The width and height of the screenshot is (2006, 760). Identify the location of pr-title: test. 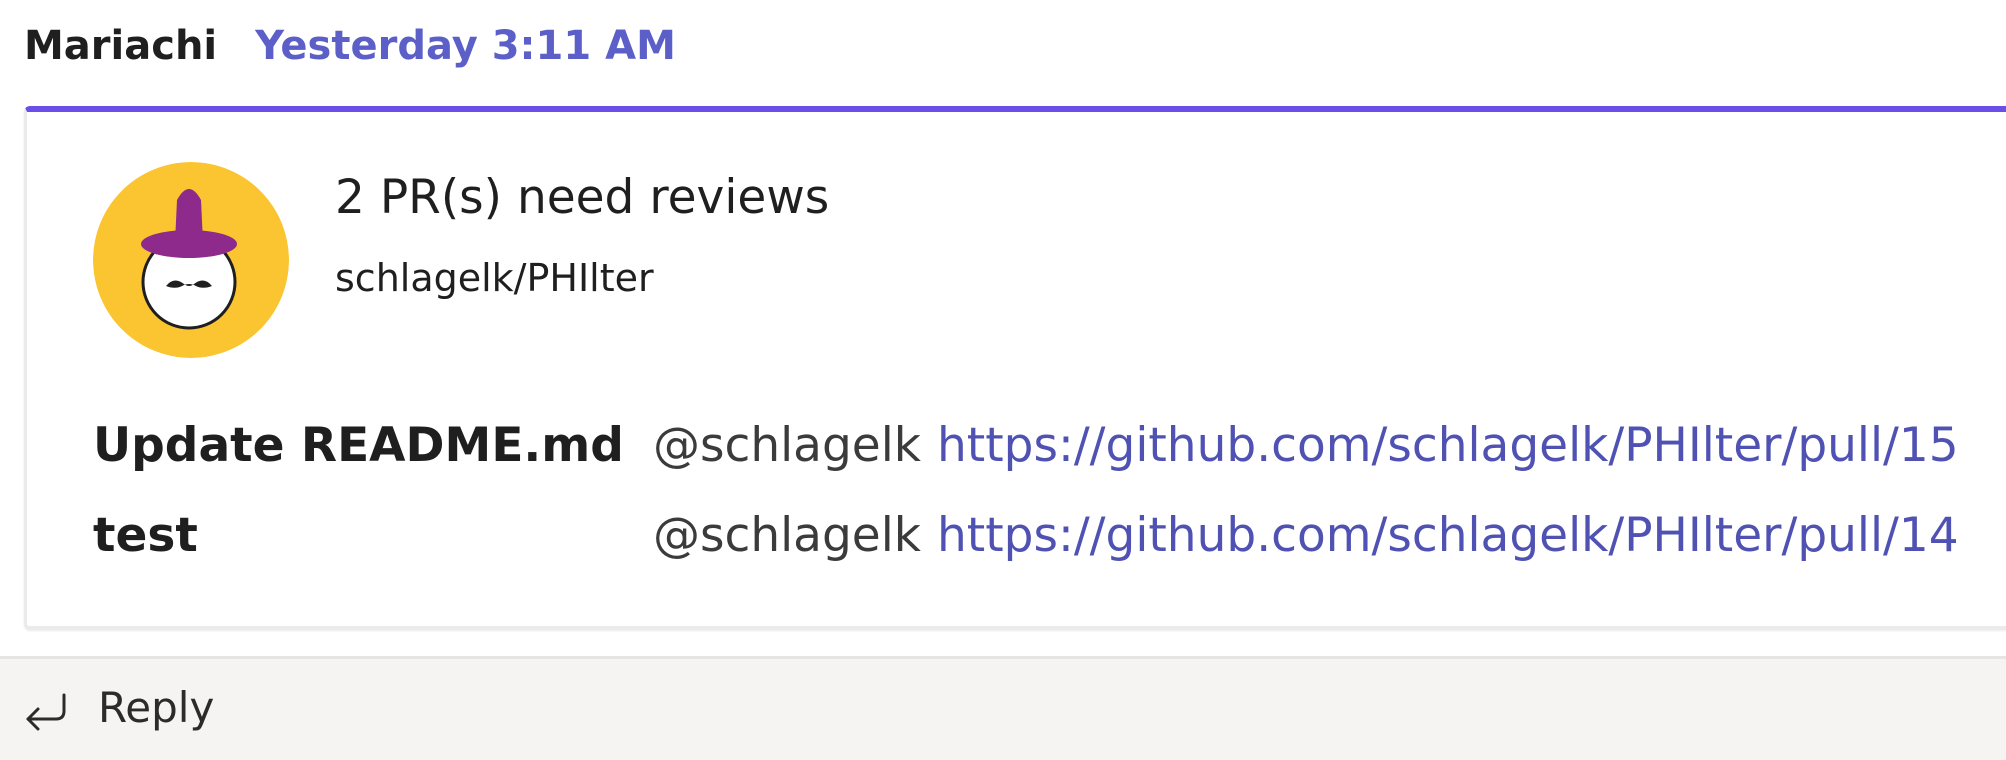
(145, 535).